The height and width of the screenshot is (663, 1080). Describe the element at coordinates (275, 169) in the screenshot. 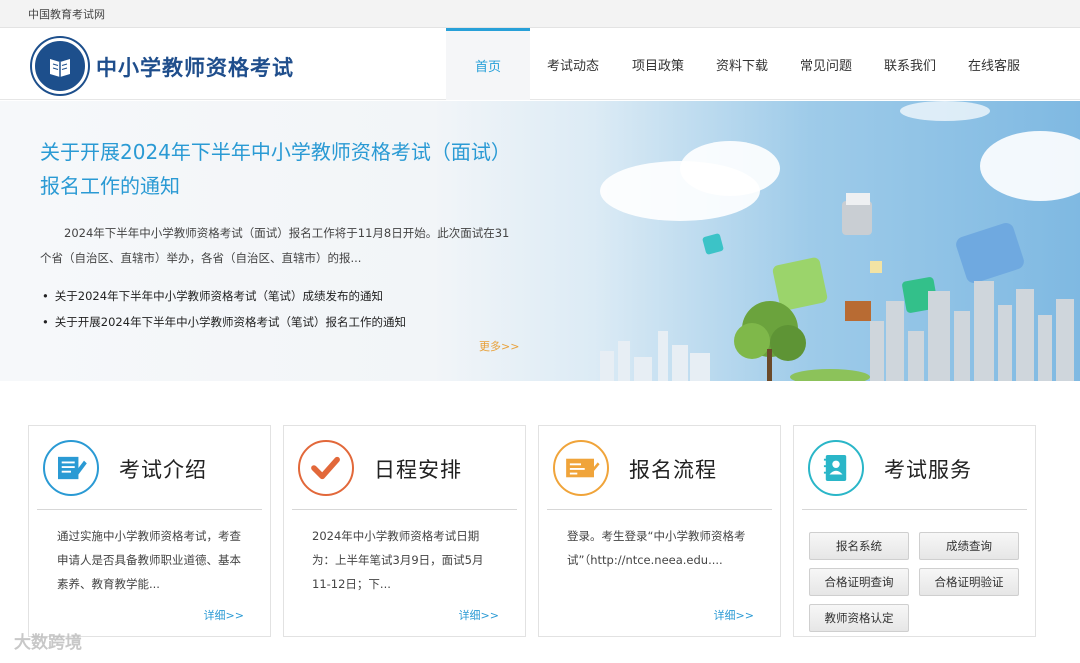

I see `banner-title: 关于开展2024年下半年中小学教师资格考试（面试）报名工作的通知` at that location.